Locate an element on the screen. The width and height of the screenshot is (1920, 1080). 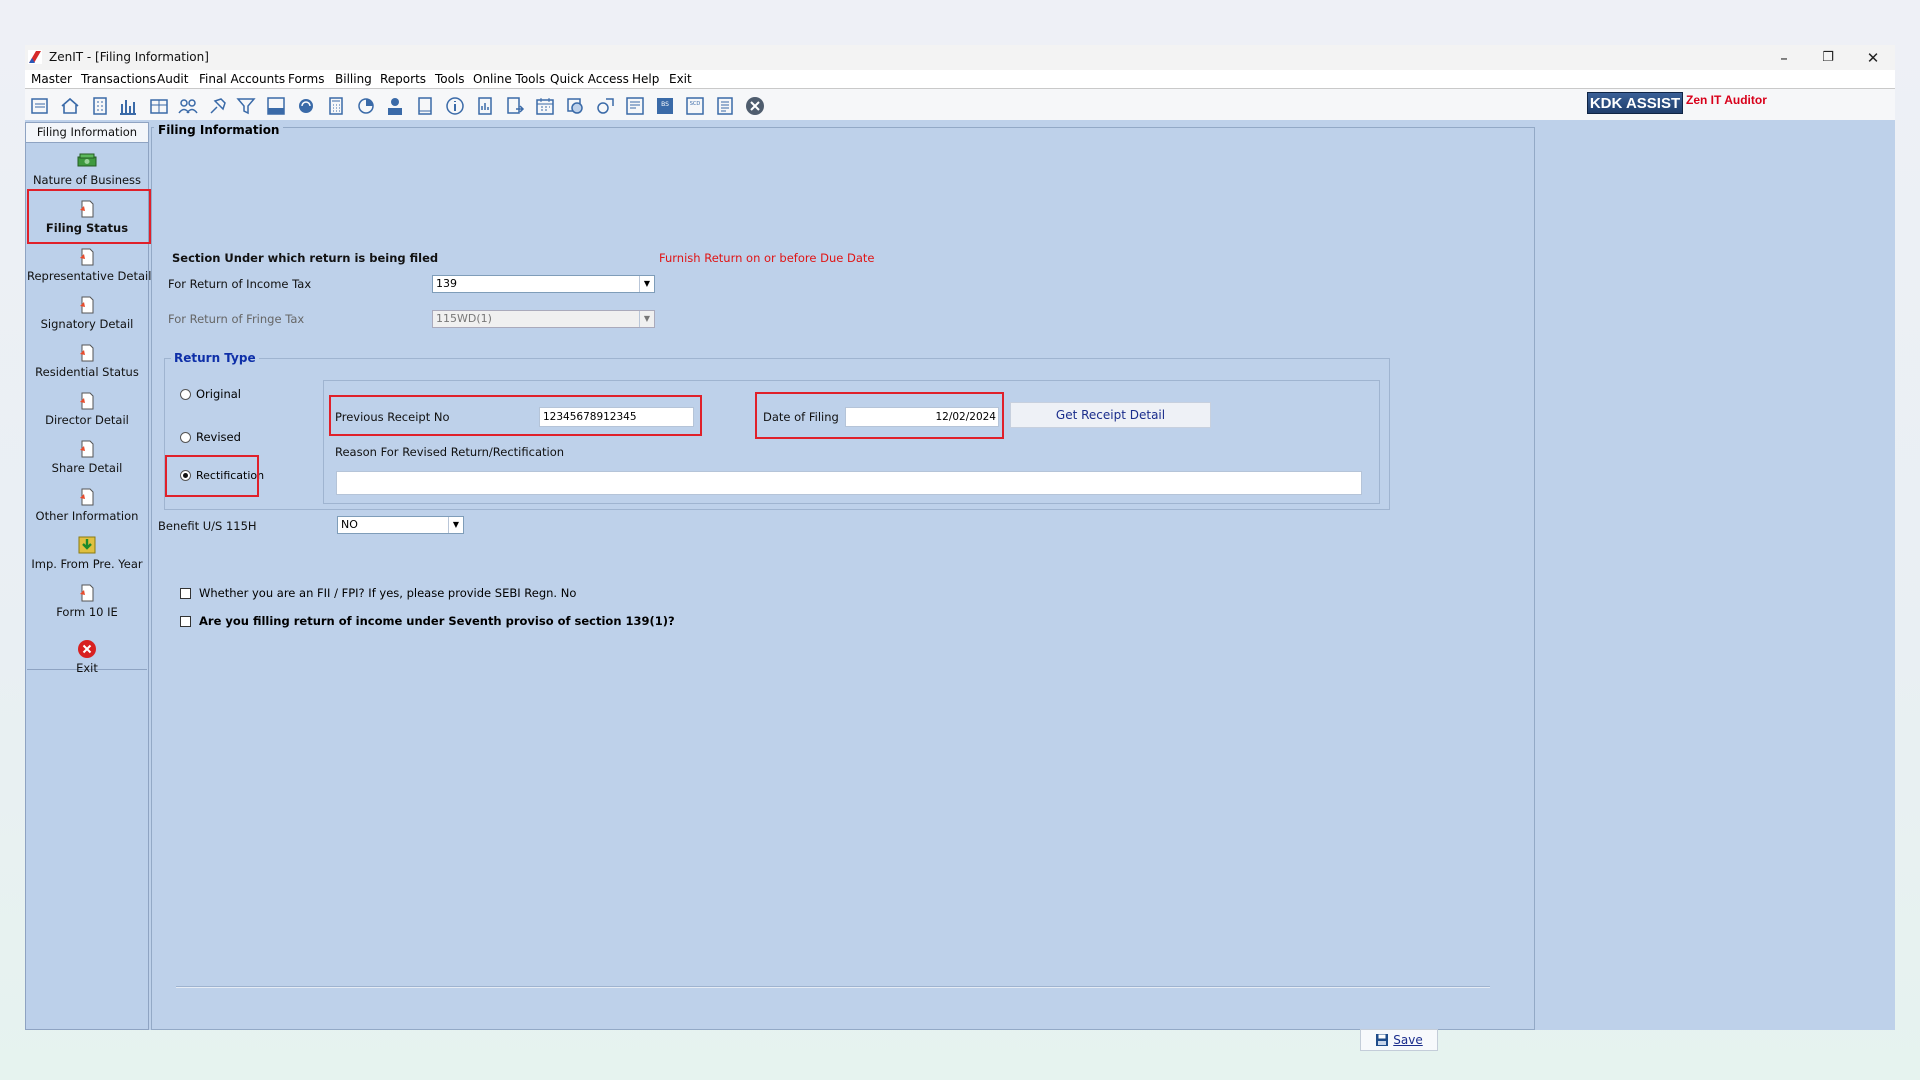
filter-icon is located at coordinates (246, 106).